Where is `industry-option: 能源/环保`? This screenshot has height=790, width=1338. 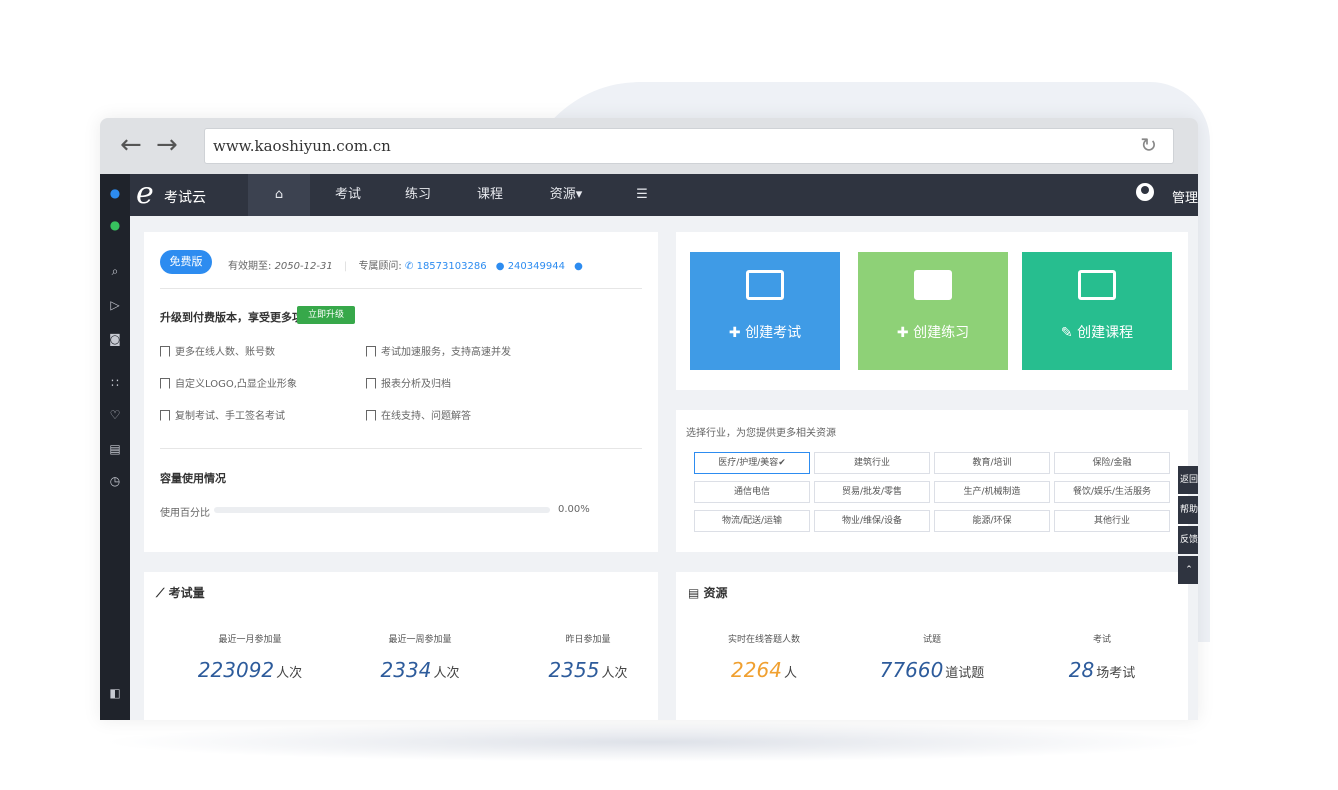
industry-option: 能源/环保 is located at coordinates (992, 521).